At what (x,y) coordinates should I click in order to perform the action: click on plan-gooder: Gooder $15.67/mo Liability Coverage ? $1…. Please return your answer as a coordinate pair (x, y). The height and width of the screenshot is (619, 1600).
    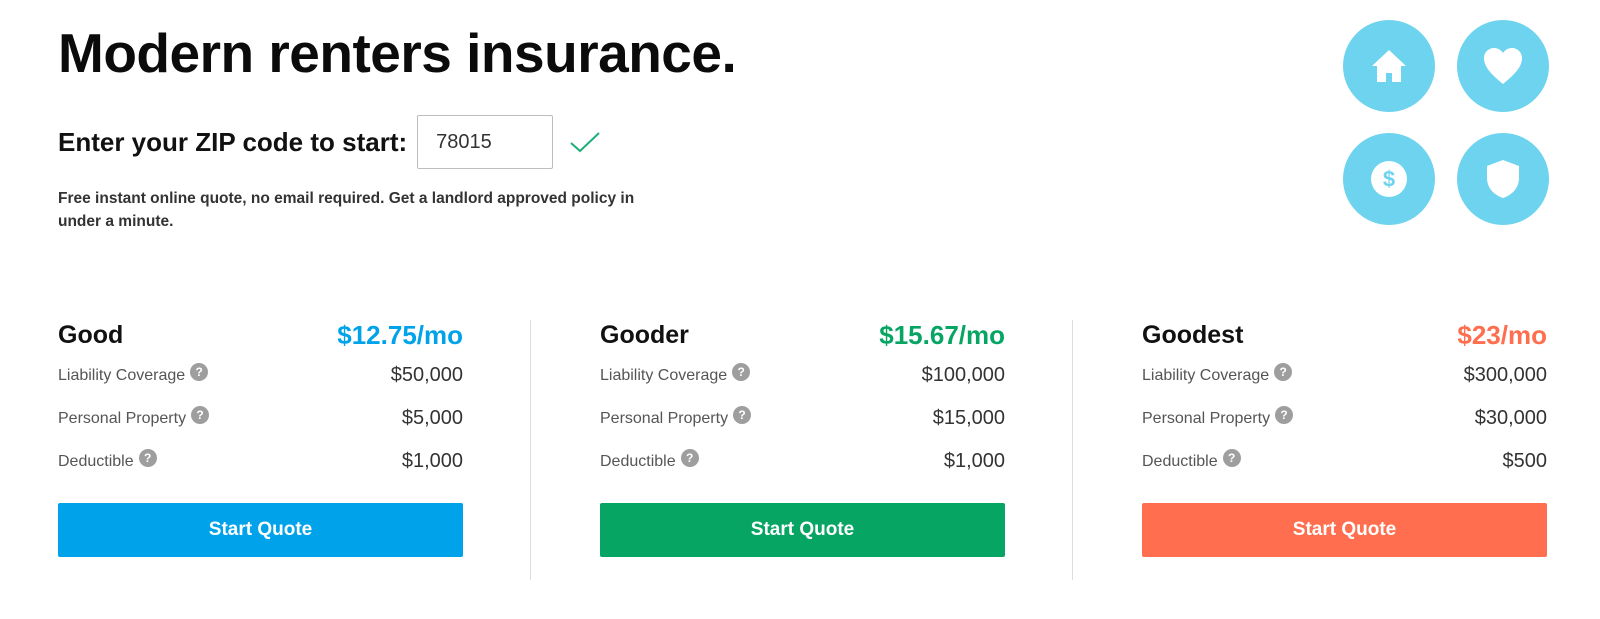
    Looking at the image, I should click on (802, 436).